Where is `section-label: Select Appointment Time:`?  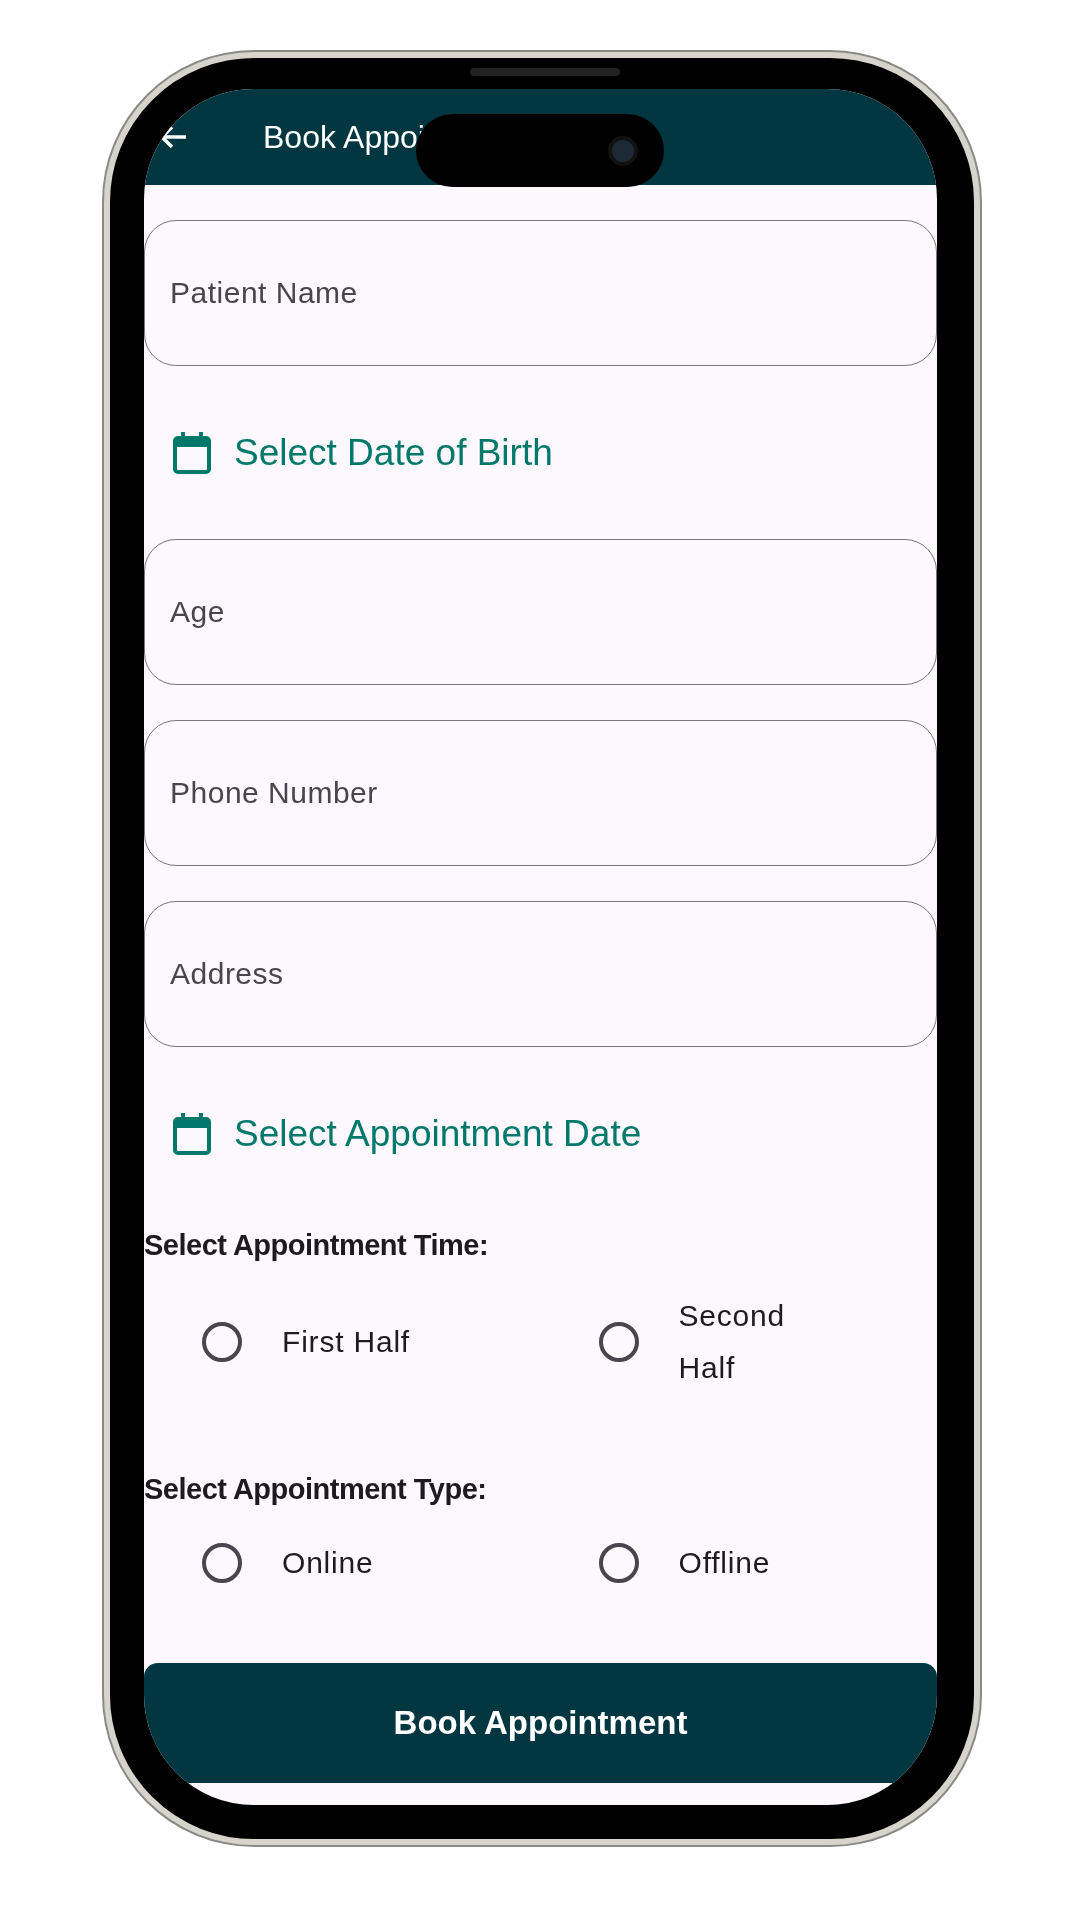 section-label: Select Appointment Time: is located at coordinates (317, 1245).